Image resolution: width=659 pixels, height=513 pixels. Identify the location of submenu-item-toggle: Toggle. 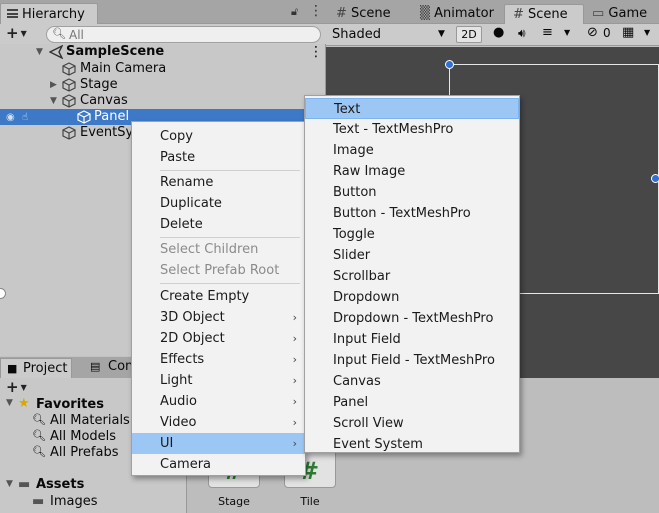
(412, 234).